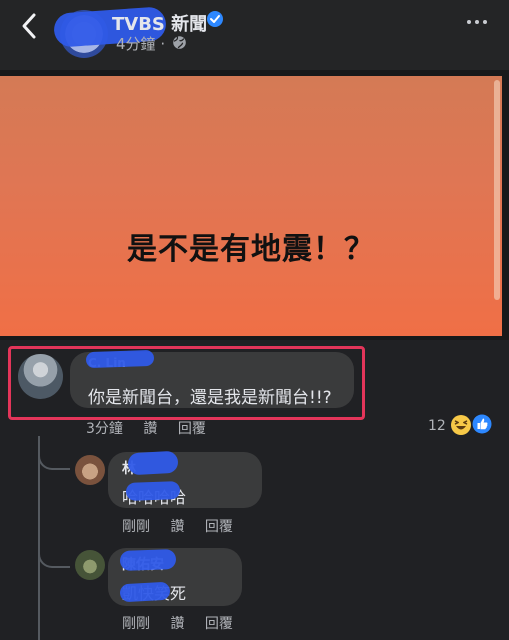 This screenshot has width=509, height=640. Describe the element at coordinates (210, 398) in the screenshot. I see `comment-text: 你是新聞台，還是我是新聞台!!?` at that location.